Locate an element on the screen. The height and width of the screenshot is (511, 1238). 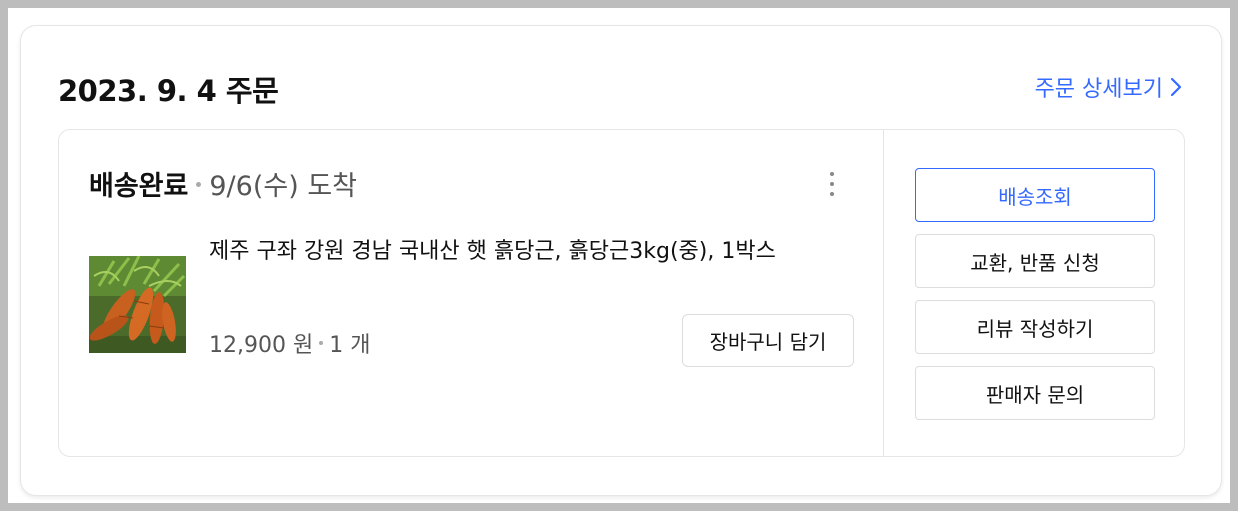
price-quantity-row: 12,900 원 1 개 is located at coordinates (289, 343).